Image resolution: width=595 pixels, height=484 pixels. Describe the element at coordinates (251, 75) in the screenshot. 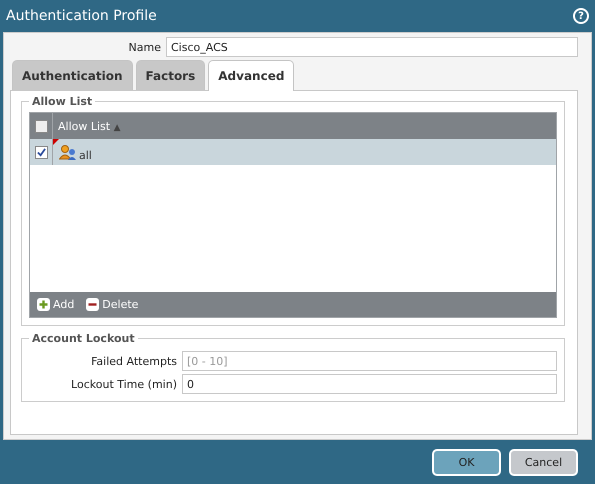

I see `tab: Advanced` at that location.